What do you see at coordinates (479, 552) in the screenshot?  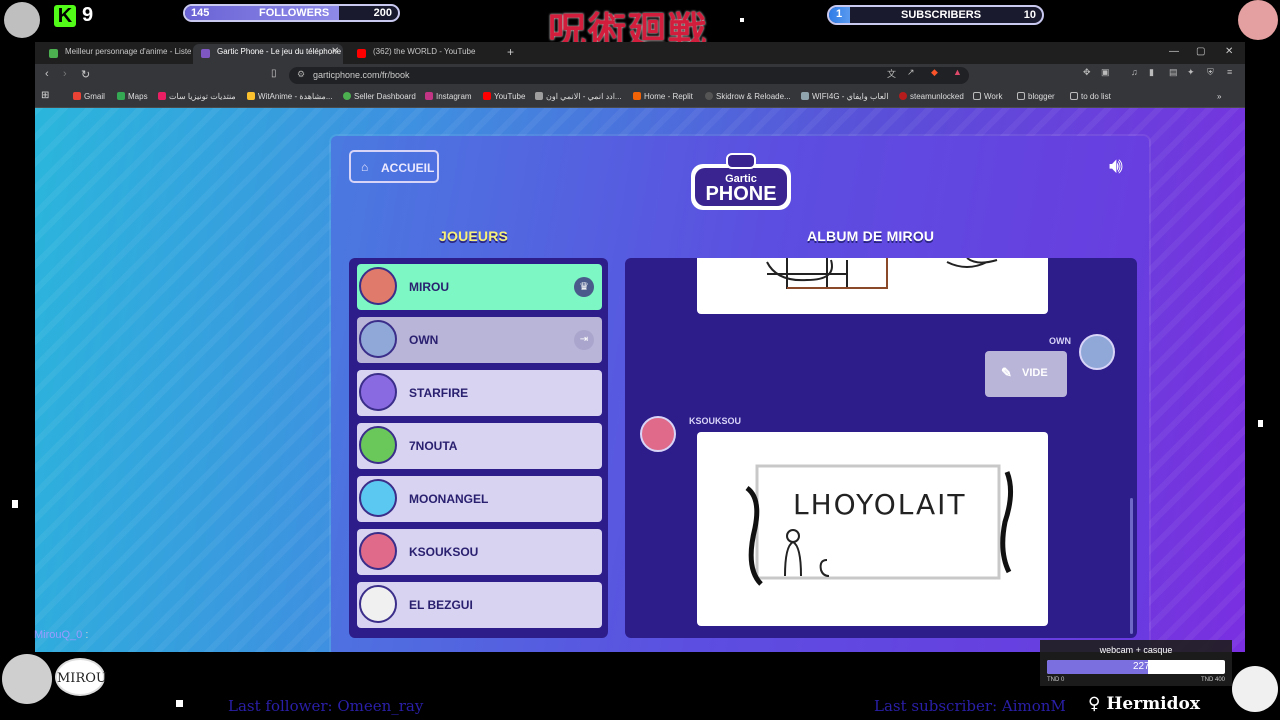 I see `player-row: KSOUKSOU` at bounding box center [479, 552].